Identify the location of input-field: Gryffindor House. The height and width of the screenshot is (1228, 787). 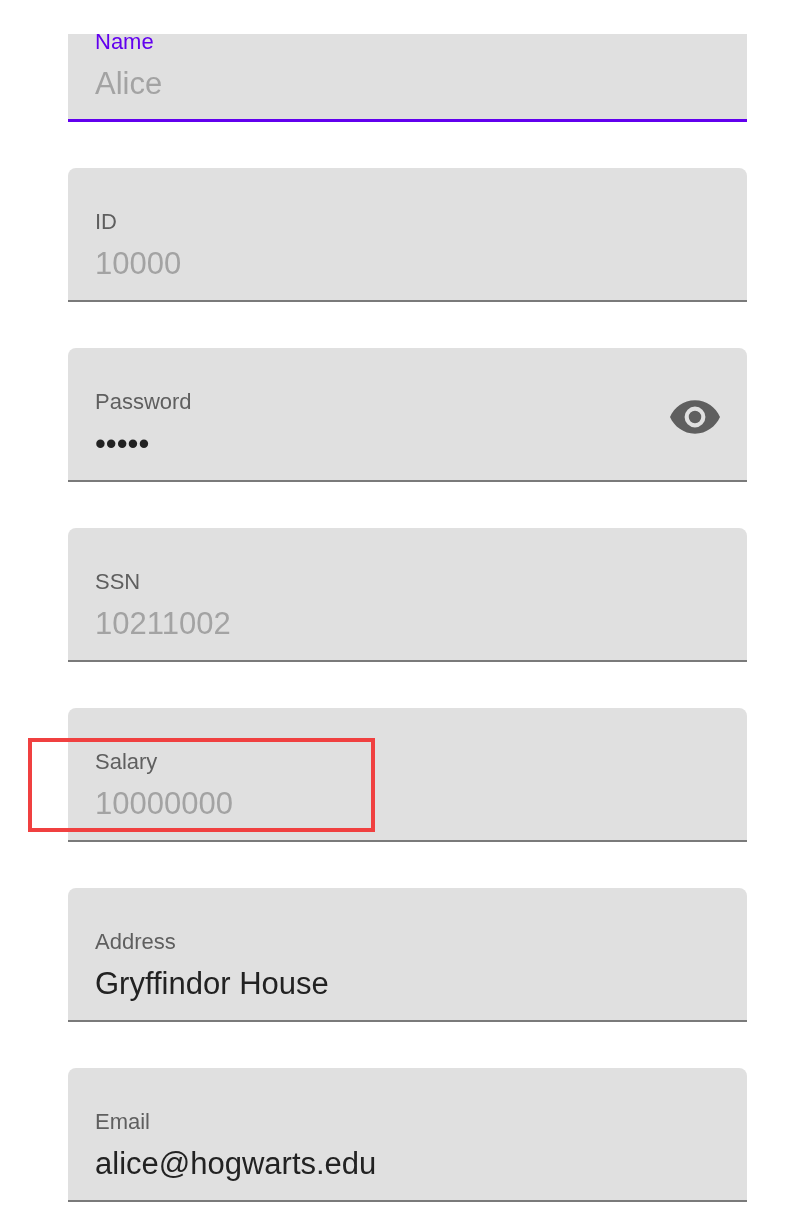
(375, 984).